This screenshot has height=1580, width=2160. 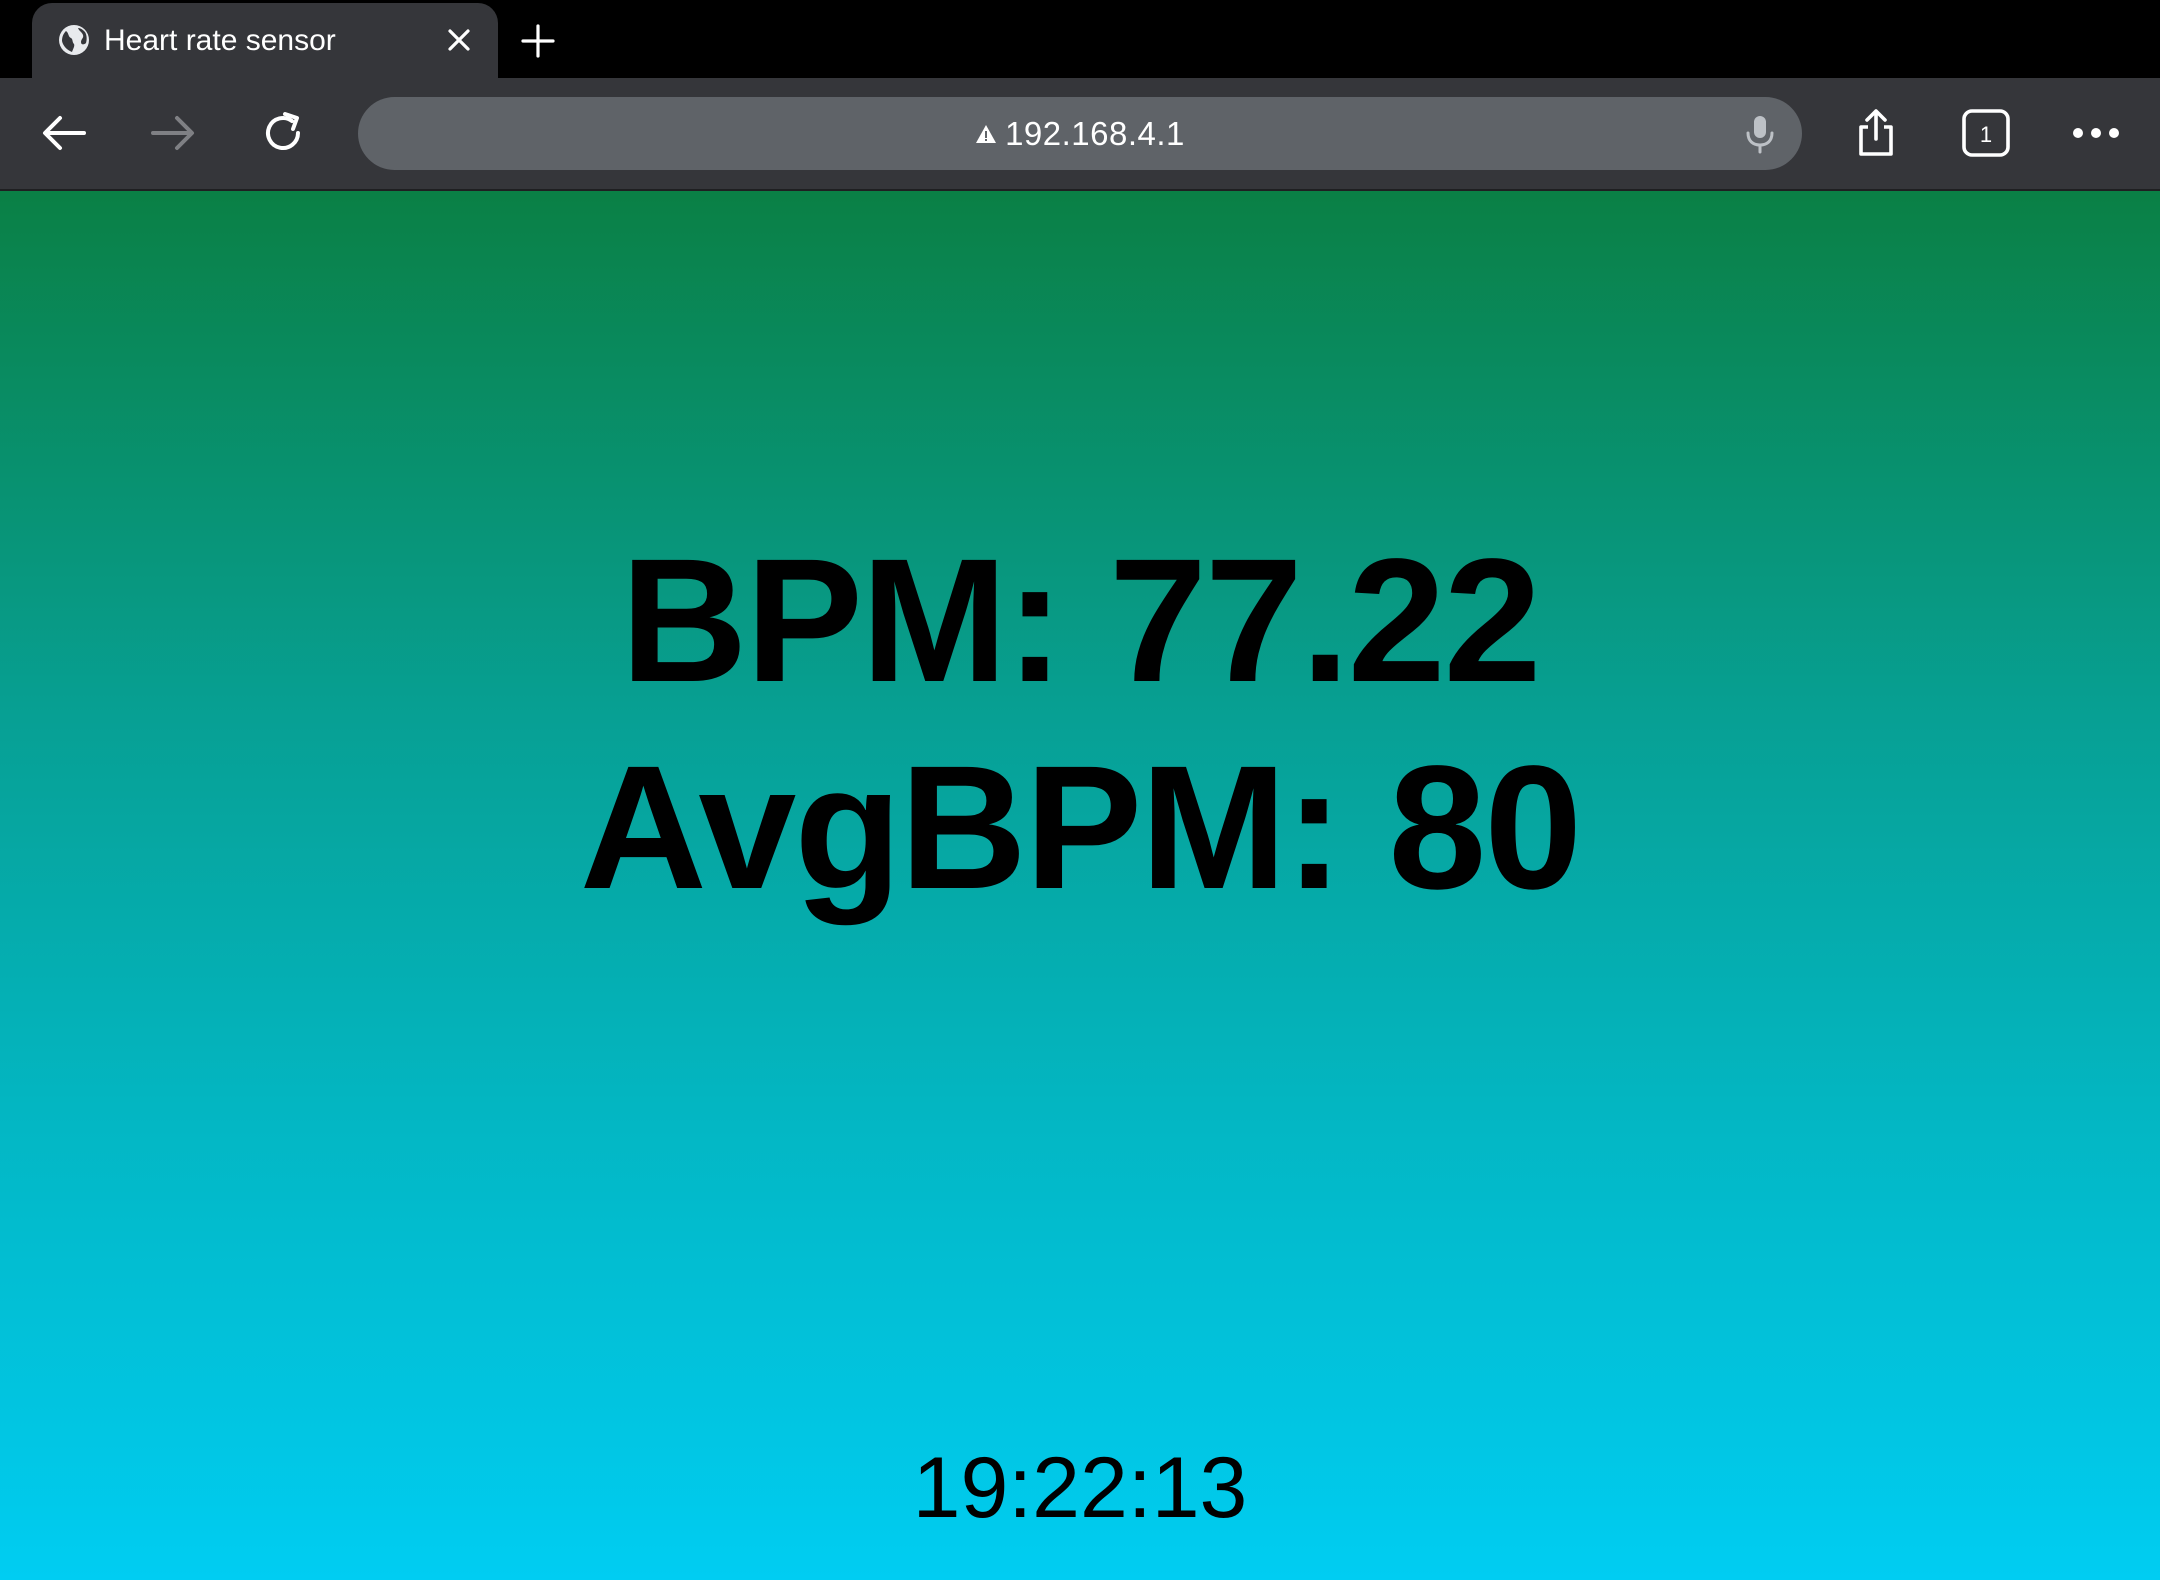 I want to click on browser-toolbar: 192.168.4.1 1, so click(x=1080, y=134).